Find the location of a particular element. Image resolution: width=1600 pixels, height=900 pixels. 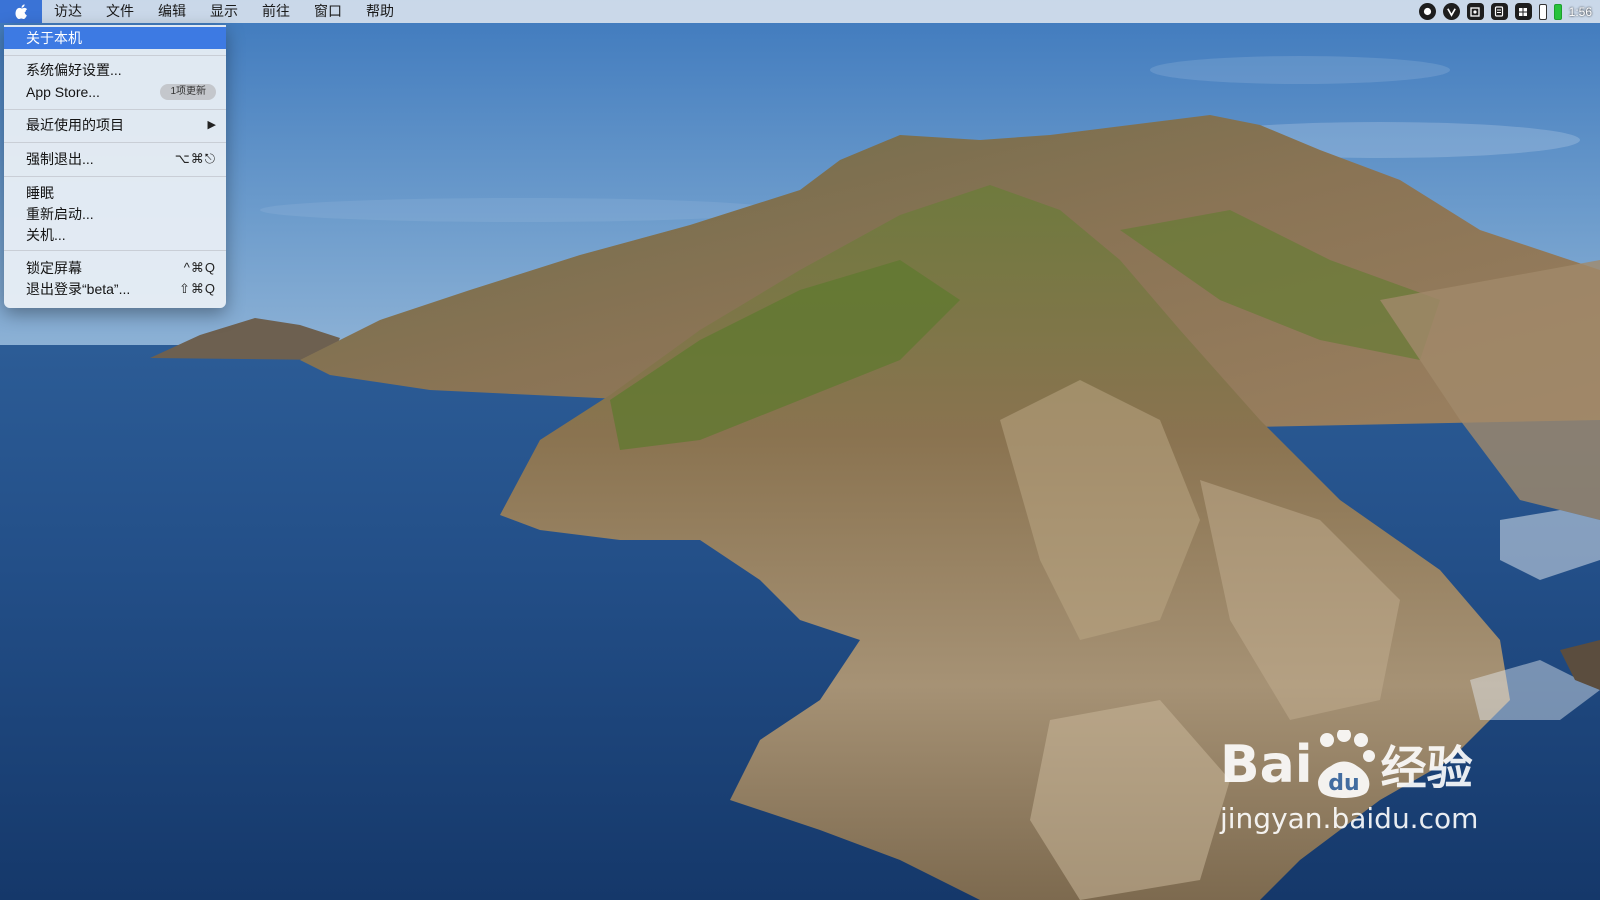

force-quit-shortcut: ⌥⌘⎋ is located at coordinates (195, 158).